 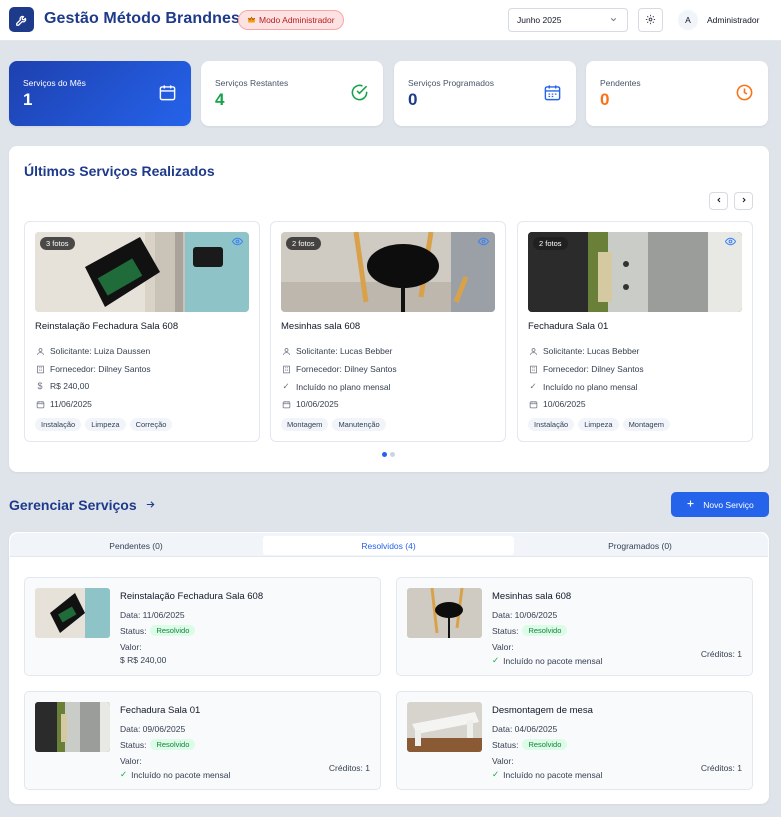 What do you see at coordinates (718, 201) in the screenshot?
I see `carousel-prev-button` at bounding box center [718, 201].